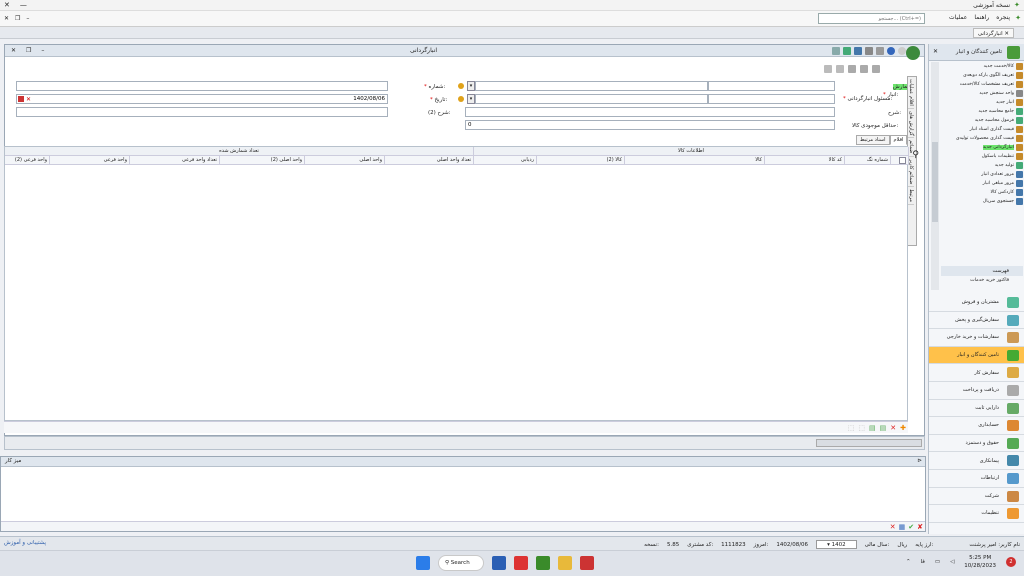  What do you see at coordinates (847, 51) in the screenshot?
I see `save-icon` at bounding box center [847, 51].